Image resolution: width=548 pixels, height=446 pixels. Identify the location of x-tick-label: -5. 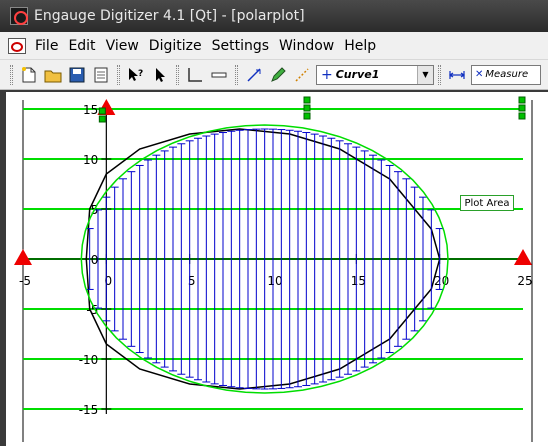
(25, 281).